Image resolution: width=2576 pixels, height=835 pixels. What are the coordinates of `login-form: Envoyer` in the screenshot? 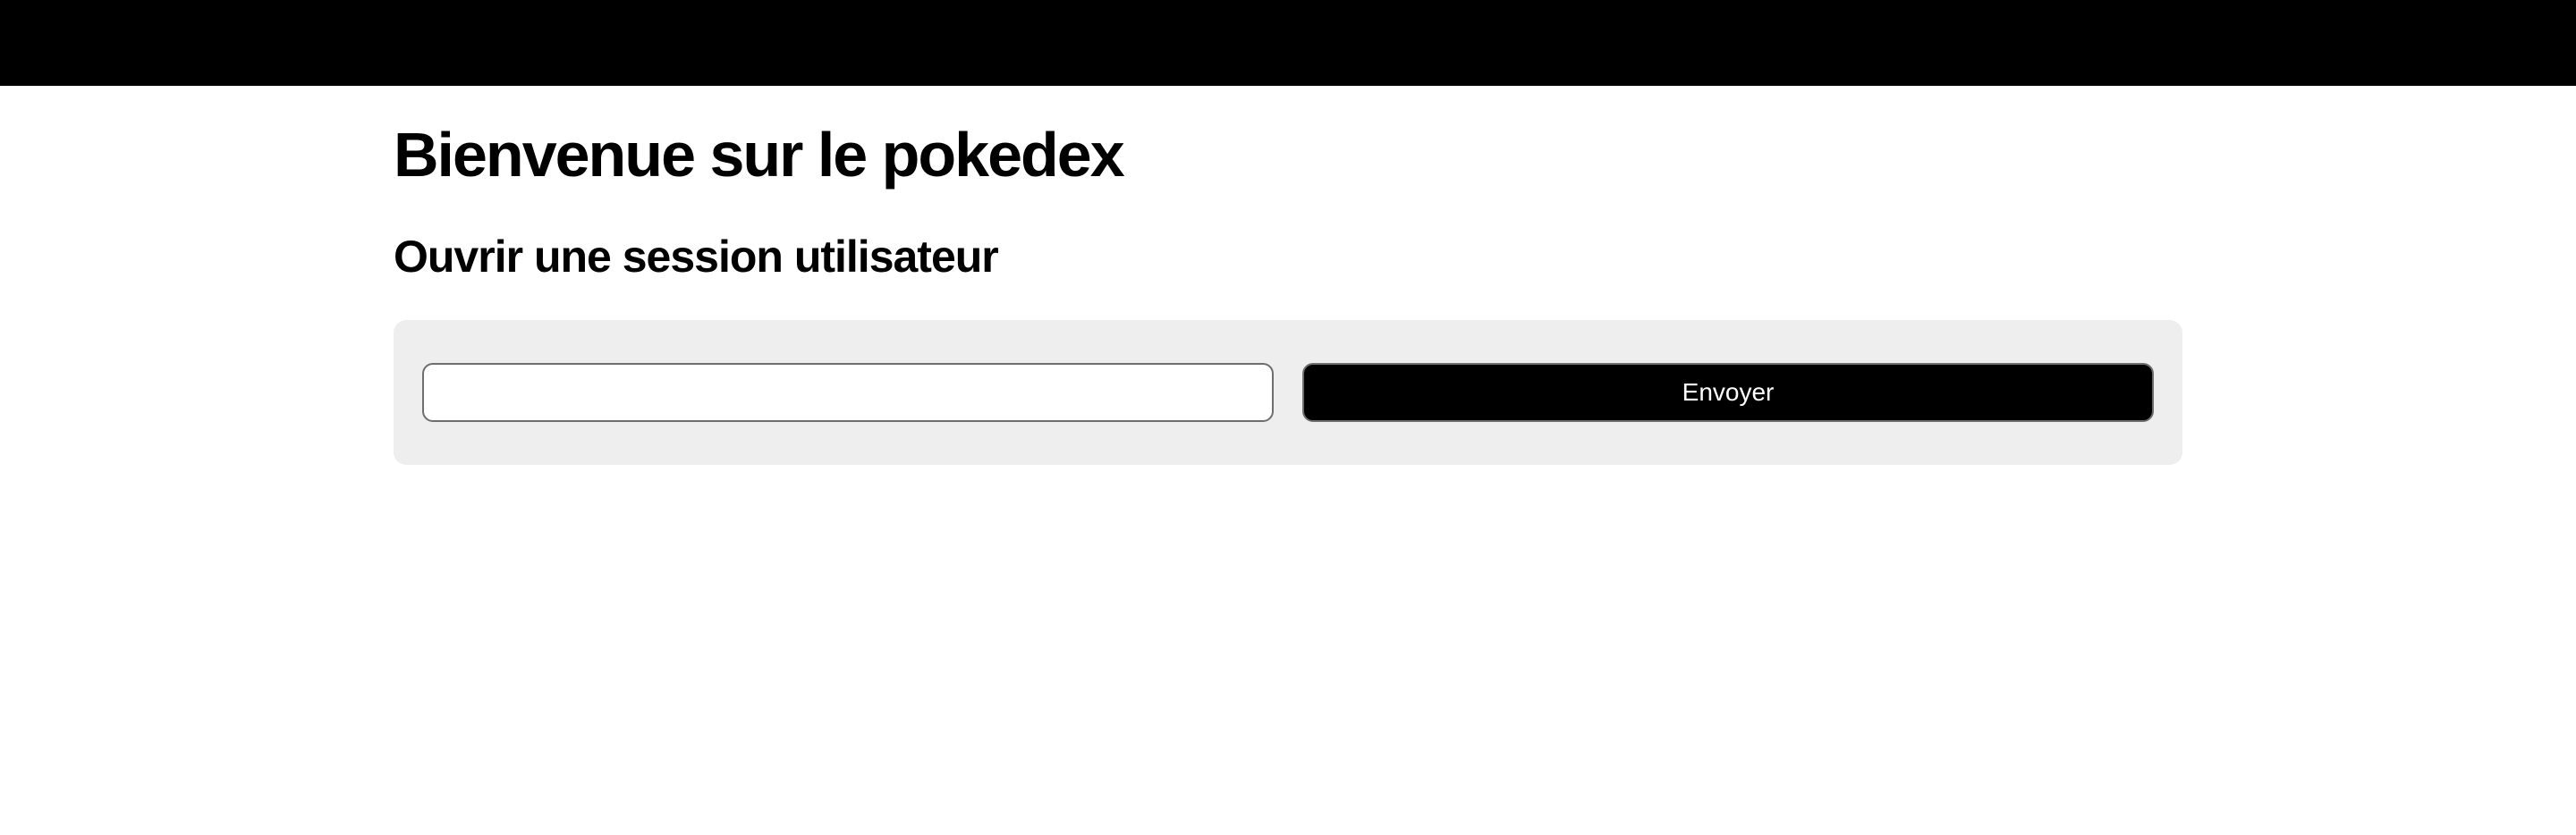 It's located at (1288, 392).